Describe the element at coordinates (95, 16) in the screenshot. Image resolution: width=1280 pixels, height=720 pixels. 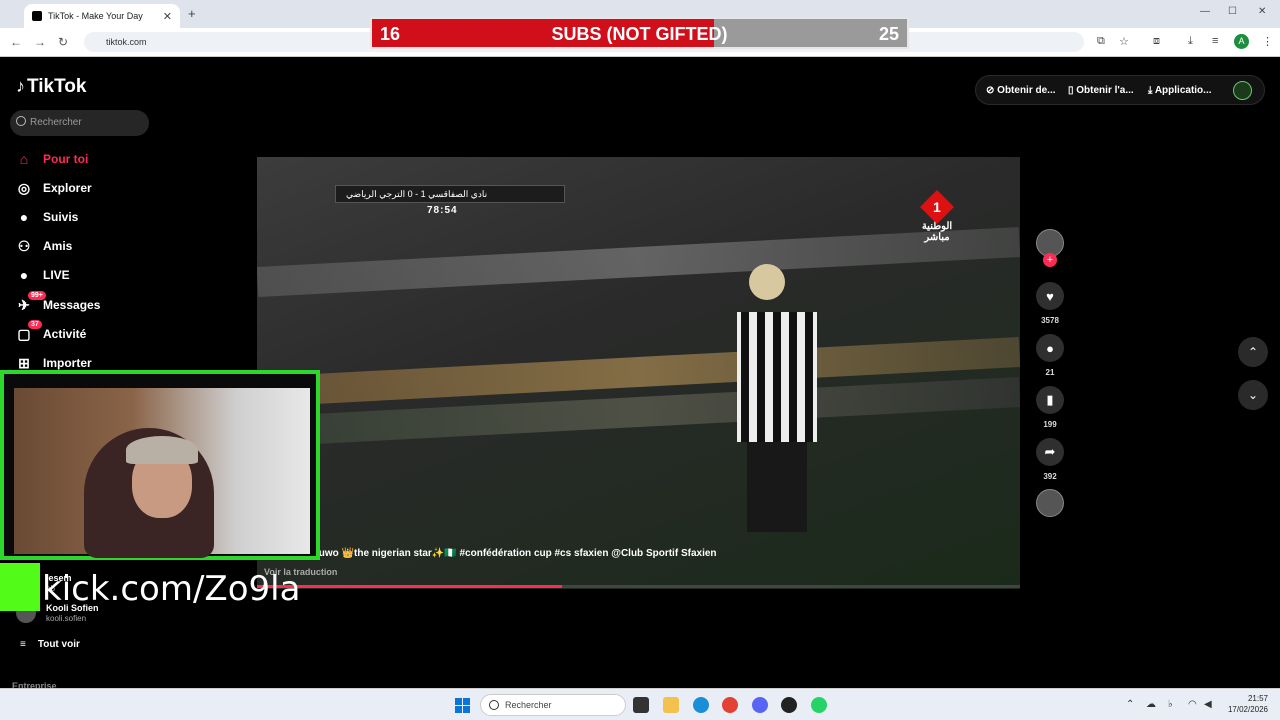
I see `tab-title: TikTok - Make Your Day` at that location.